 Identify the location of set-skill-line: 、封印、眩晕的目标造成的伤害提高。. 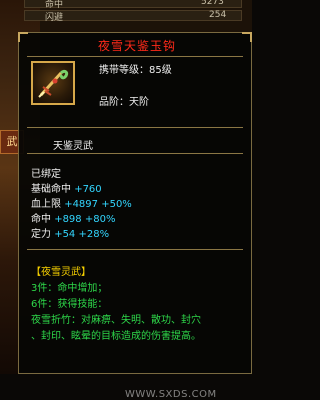
(116, 336).